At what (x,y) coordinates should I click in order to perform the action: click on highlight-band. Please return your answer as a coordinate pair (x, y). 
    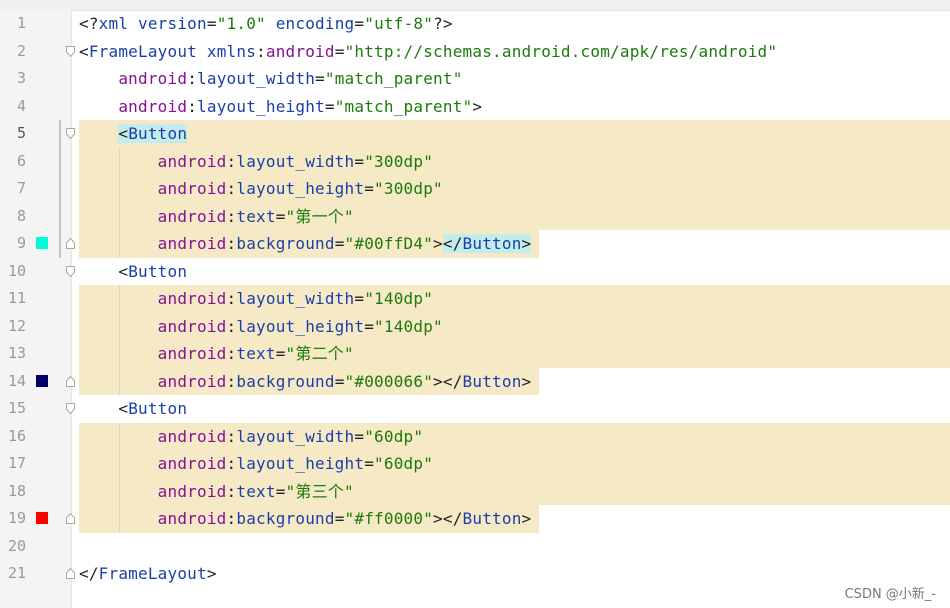
    Looking at the image, I should click on (514, 134).